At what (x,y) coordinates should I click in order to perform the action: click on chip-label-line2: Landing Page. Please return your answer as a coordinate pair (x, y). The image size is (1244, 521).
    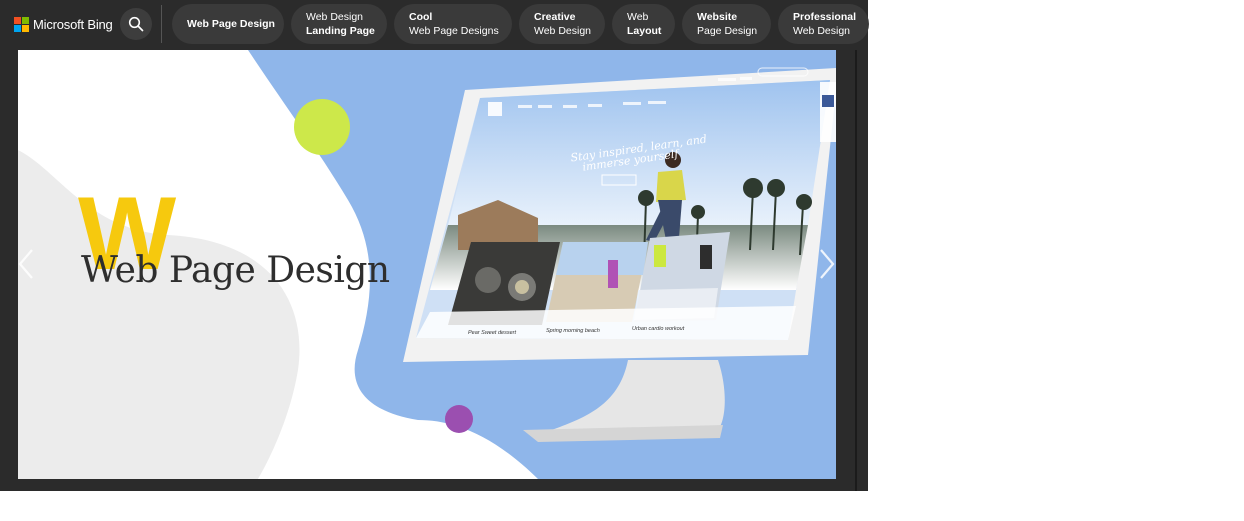
    Looking at the image, I should click on (340, 31).